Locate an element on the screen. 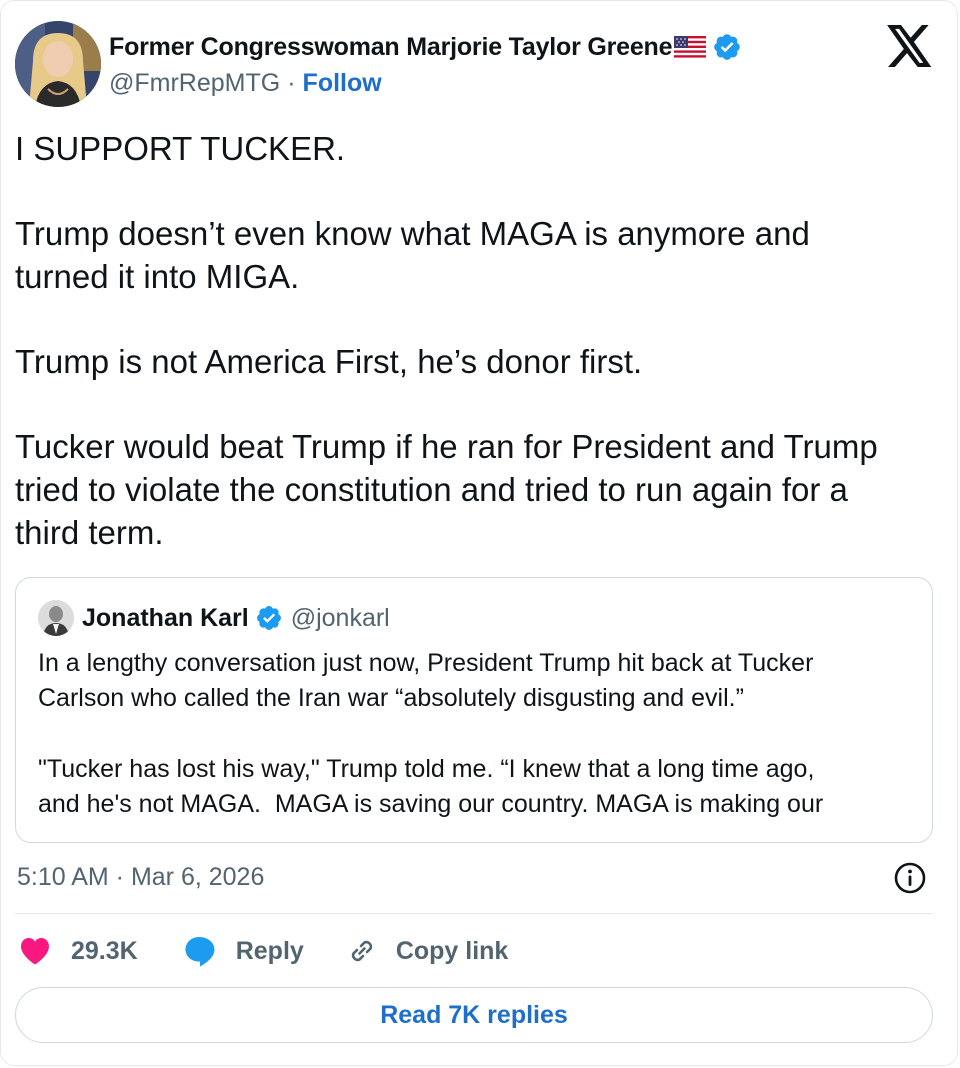 The height and width of the screenshot is (1068, 960). quoted-author-handle: @jonkarl is located at coordinates (340, 618).